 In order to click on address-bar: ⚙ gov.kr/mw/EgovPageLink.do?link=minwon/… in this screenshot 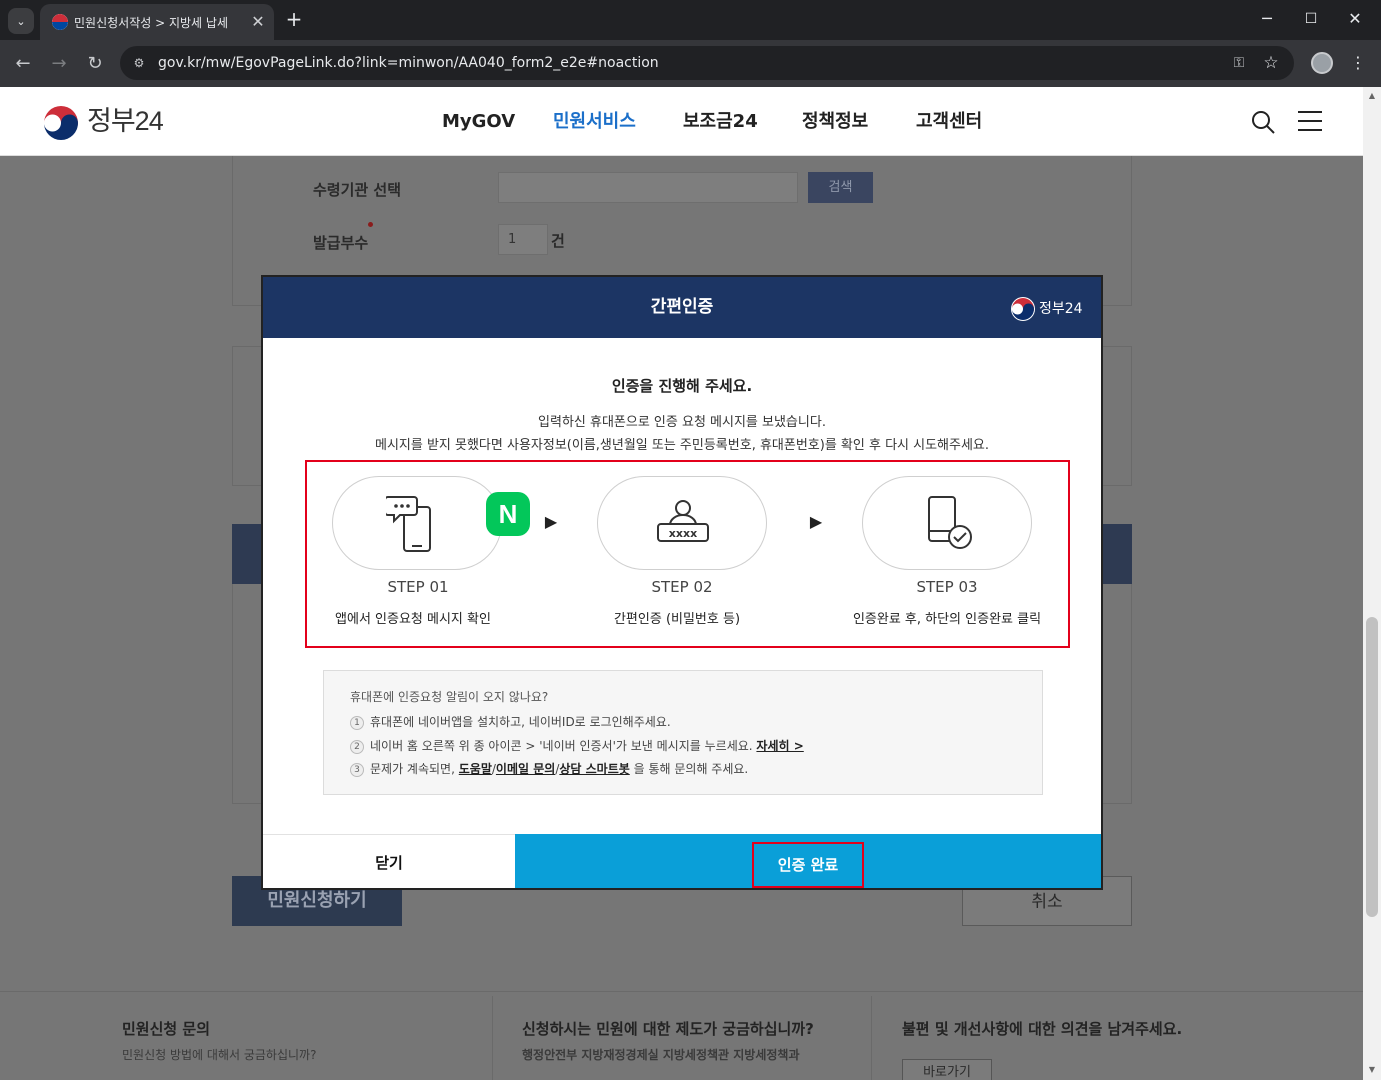, I will do `click(707, 63)`.